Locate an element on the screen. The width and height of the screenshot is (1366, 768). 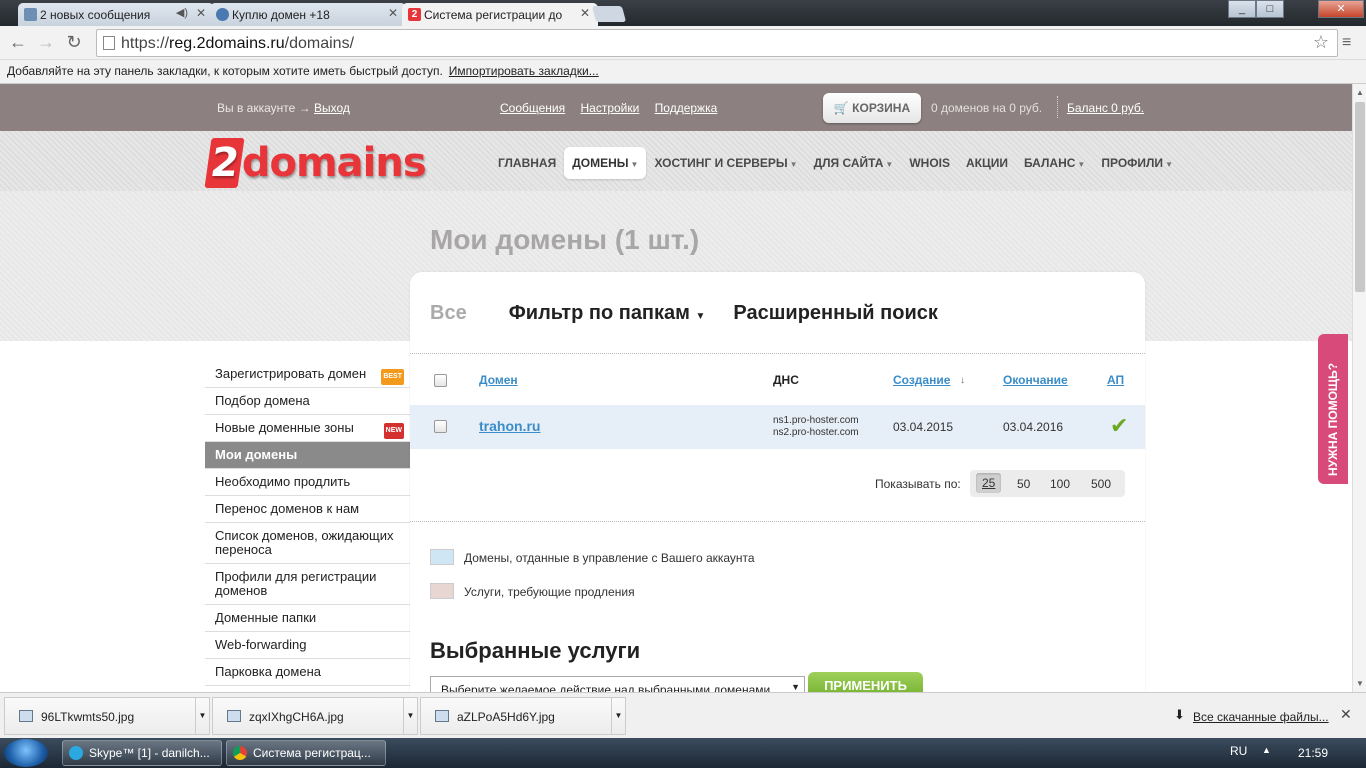
domain-link: trahon.ru is located at coordinates (509, 426).